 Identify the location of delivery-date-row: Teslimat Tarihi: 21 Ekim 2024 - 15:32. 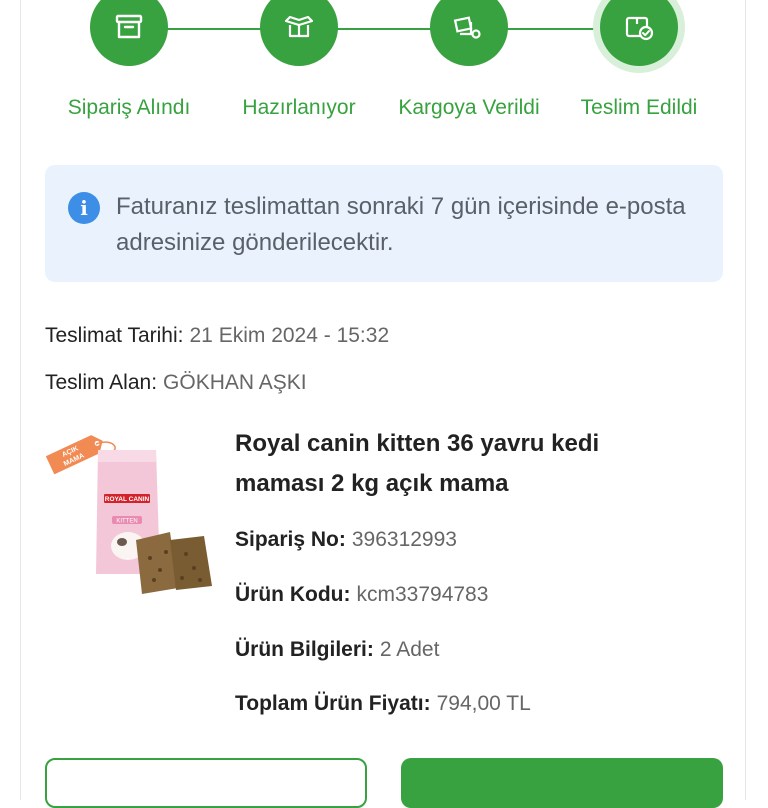
(217, 336).